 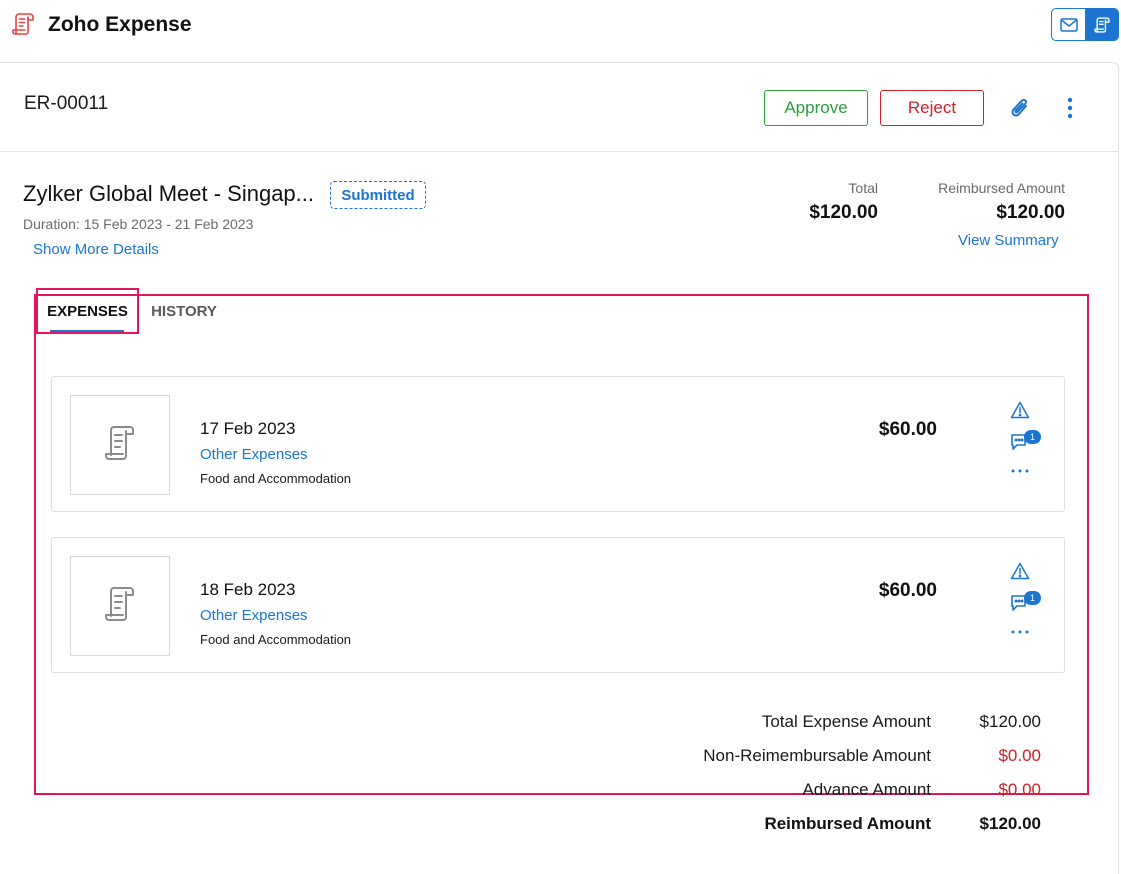 I want to click on summary-label: Total Expense Amount, so click(x=846, y=721).